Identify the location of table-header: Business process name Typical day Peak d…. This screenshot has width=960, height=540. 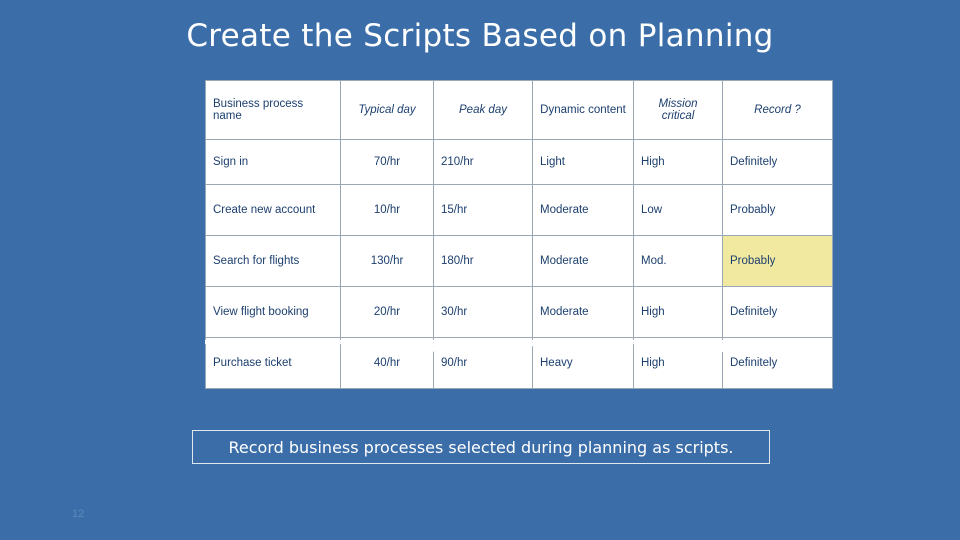
(519, 110).